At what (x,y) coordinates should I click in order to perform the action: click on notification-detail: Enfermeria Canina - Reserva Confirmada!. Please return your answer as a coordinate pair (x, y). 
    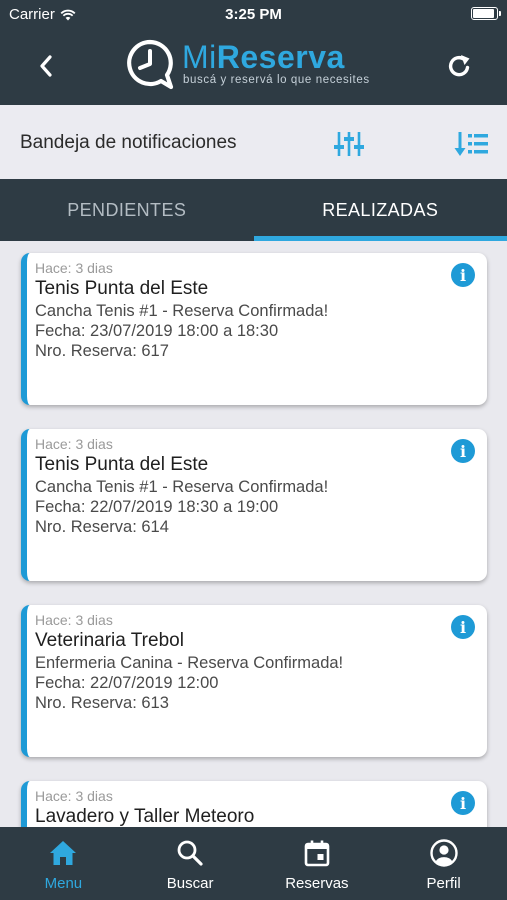
    Looking at the image, I should click on (189, 663).